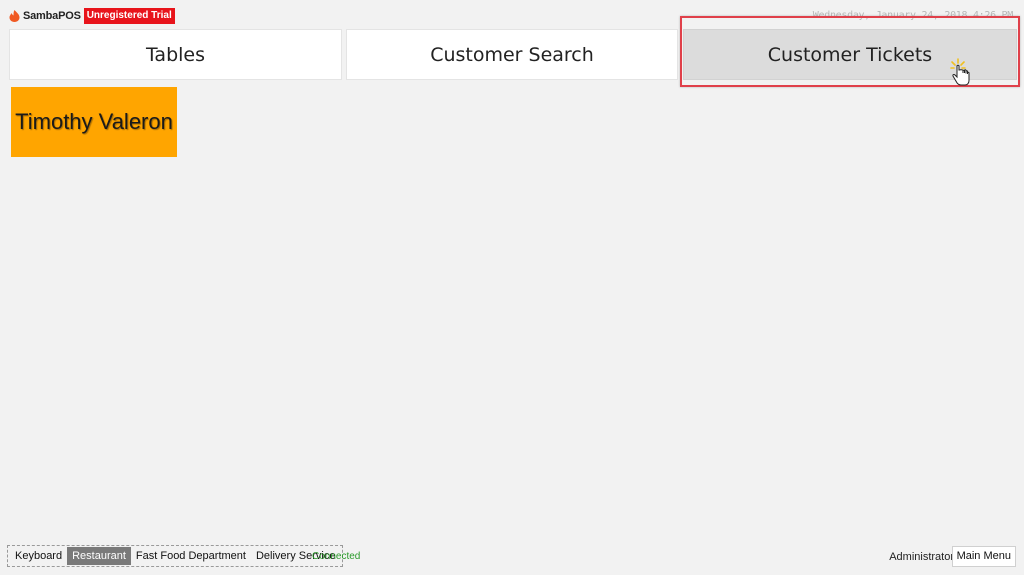 Image resolution: width=1024 pixels, height=575 pixels. What do you see at coordinates (129, 16) in the screenshot?
I see `trial-badge: Unregistered Trial` at bounding box center [129, 16].